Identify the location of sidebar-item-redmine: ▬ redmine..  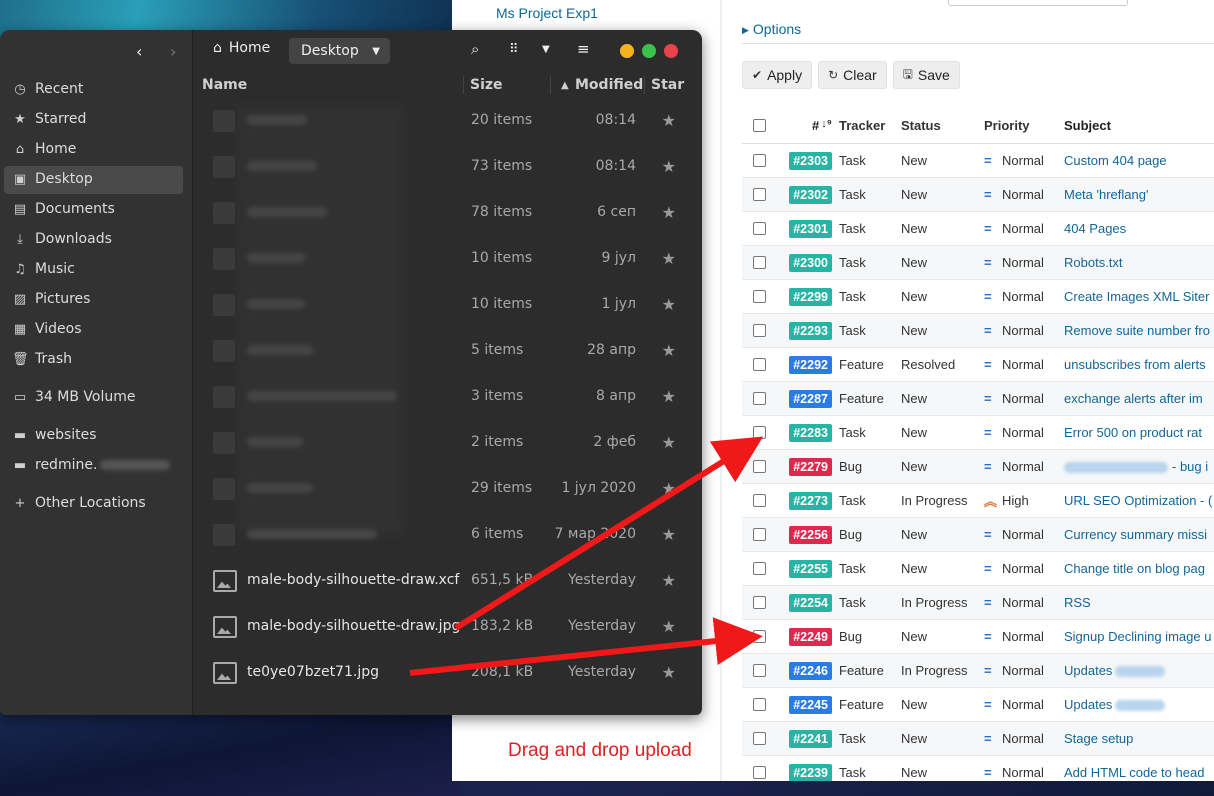
(91, 465).